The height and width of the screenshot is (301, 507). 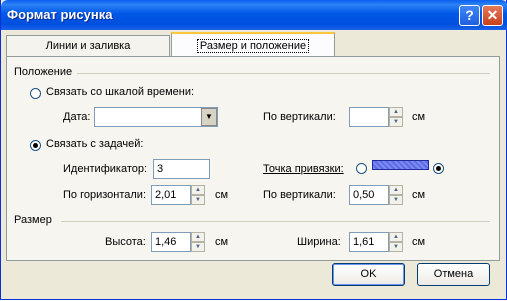 What do you see at coordinates (105, 169) in the screenshot?
I see `id-label: Идентификатор:` at bounding box center [105, 169].